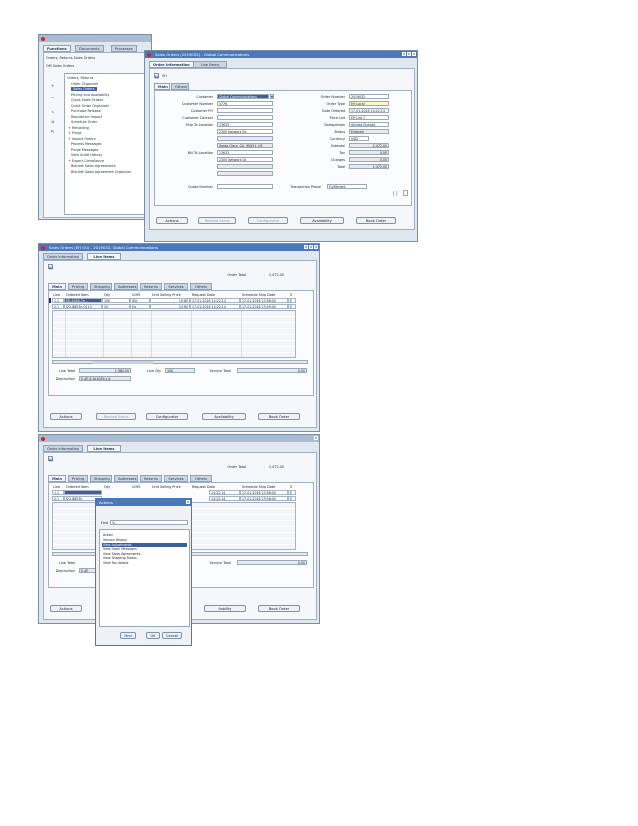 This screenshot has width=638, height=826. Describe the element at coordinates (82, 139) in the screenshot. I see `nav-item-import-orders: + Import Orders` at that location.